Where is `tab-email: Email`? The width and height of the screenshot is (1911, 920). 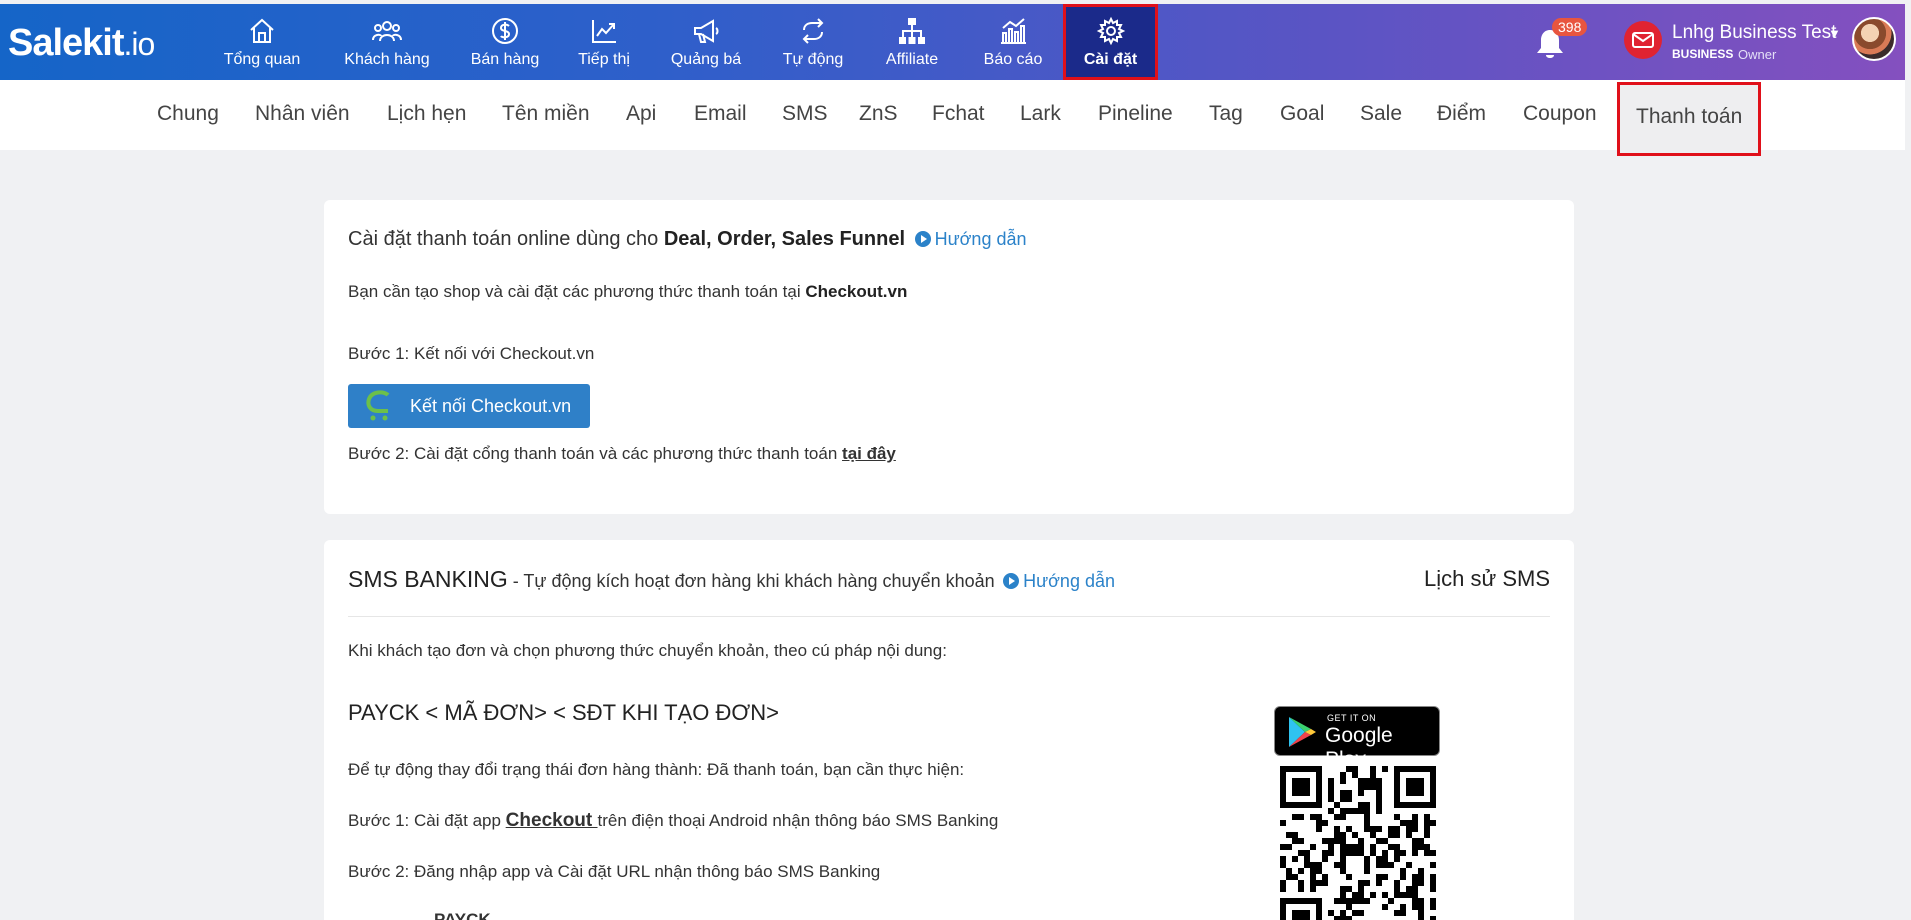 tab-email: Email is located at coordinates (720, 114).